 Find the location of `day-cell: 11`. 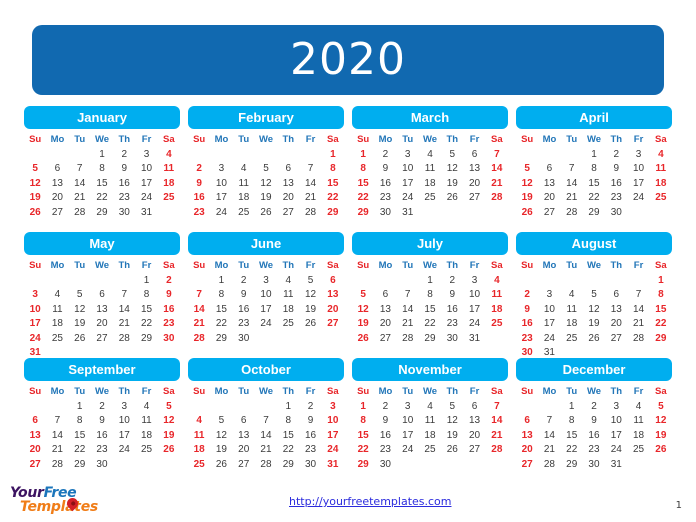

day-cell: 11 is located at coordinates (146, 421).